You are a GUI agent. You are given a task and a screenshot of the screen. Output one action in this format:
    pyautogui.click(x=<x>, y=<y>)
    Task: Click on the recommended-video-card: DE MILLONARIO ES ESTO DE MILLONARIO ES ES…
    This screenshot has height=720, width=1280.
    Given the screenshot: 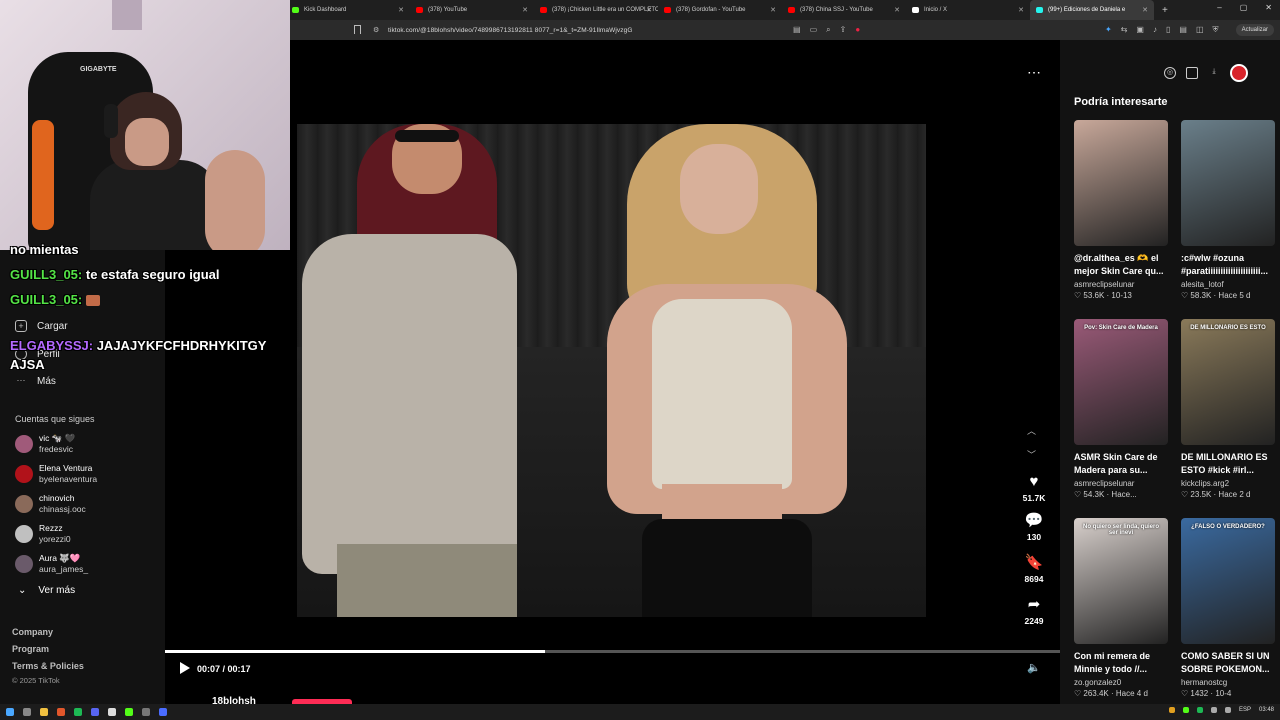 What is the action you would take?
    pyautogui.click(x=1228, y=409)
    